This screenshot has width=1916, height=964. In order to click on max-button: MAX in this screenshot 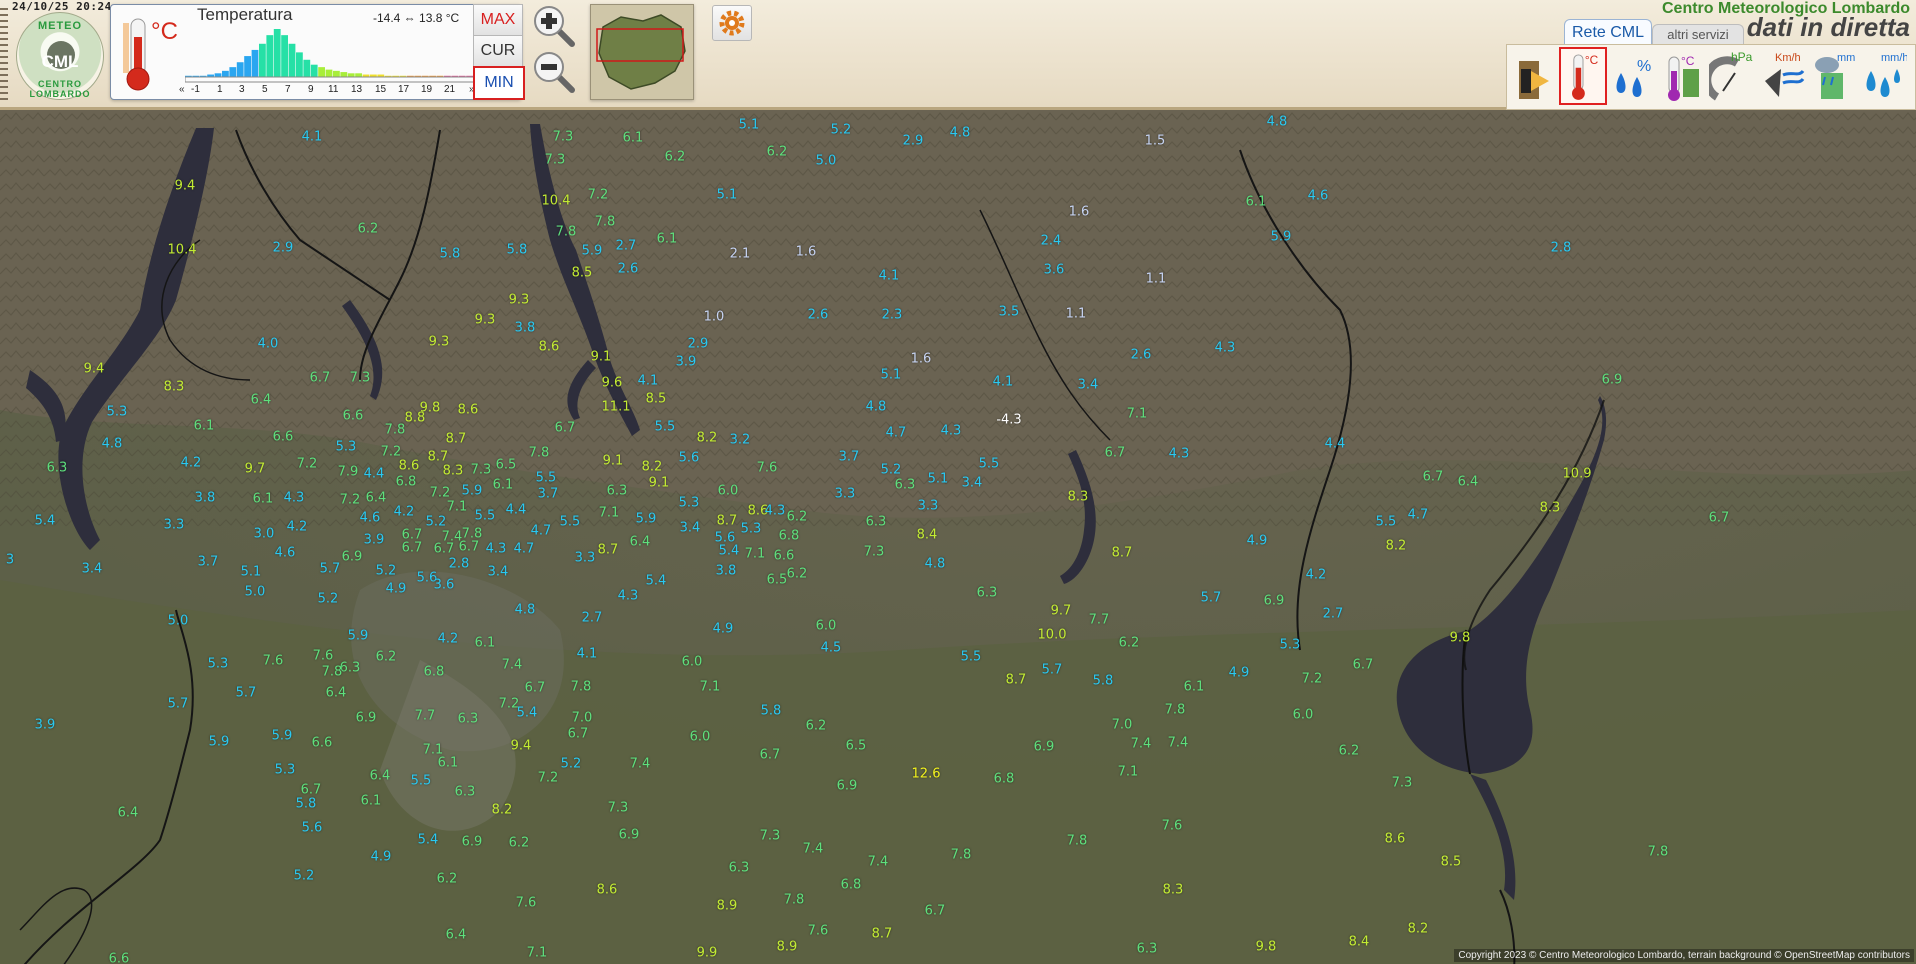, I will do `click(498, 20)`.